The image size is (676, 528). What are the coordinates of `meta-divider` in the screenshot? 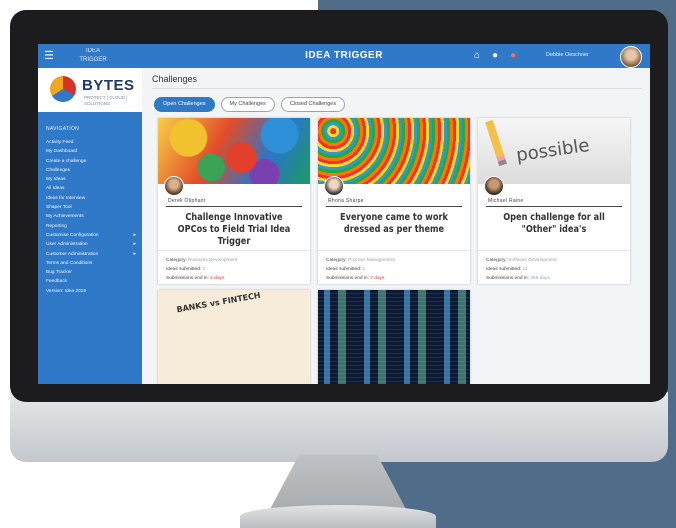 It's located at (234, 250).